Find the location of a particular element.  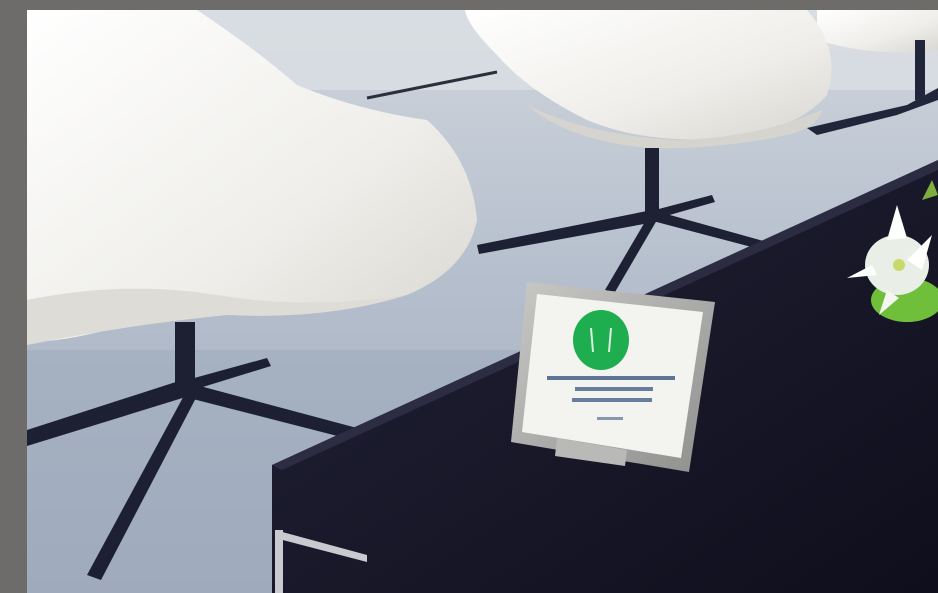

sign-green-badge is located at coordinates (601, 340).